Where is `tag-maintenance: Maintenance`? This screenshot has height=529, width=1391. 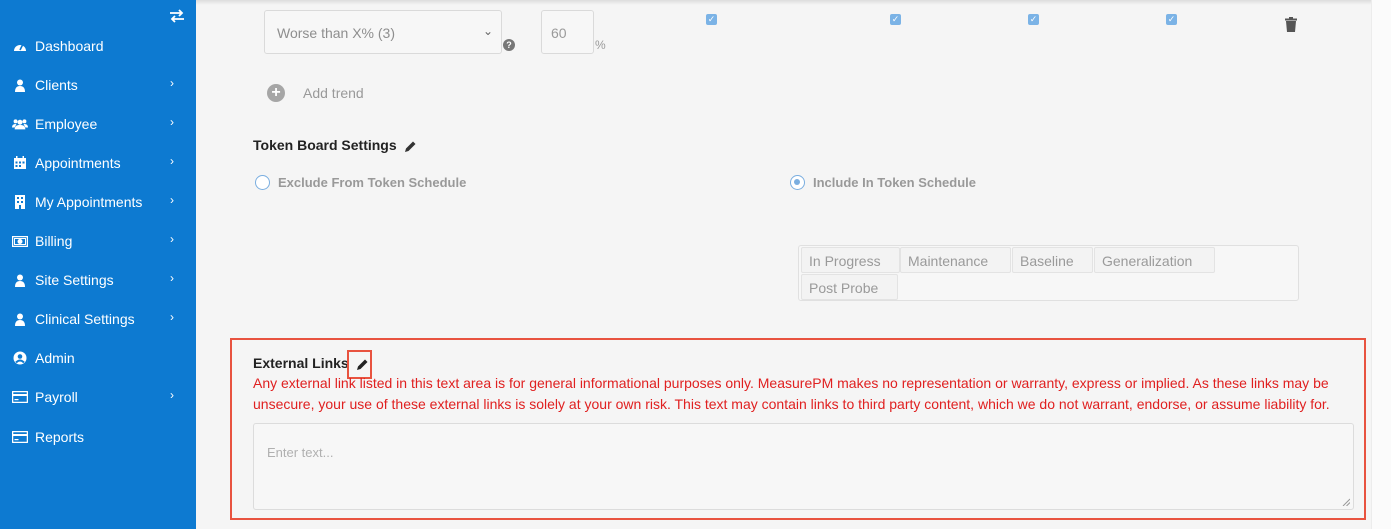
tag-maintenance: Maintenance is located at coordinates (955, 260).